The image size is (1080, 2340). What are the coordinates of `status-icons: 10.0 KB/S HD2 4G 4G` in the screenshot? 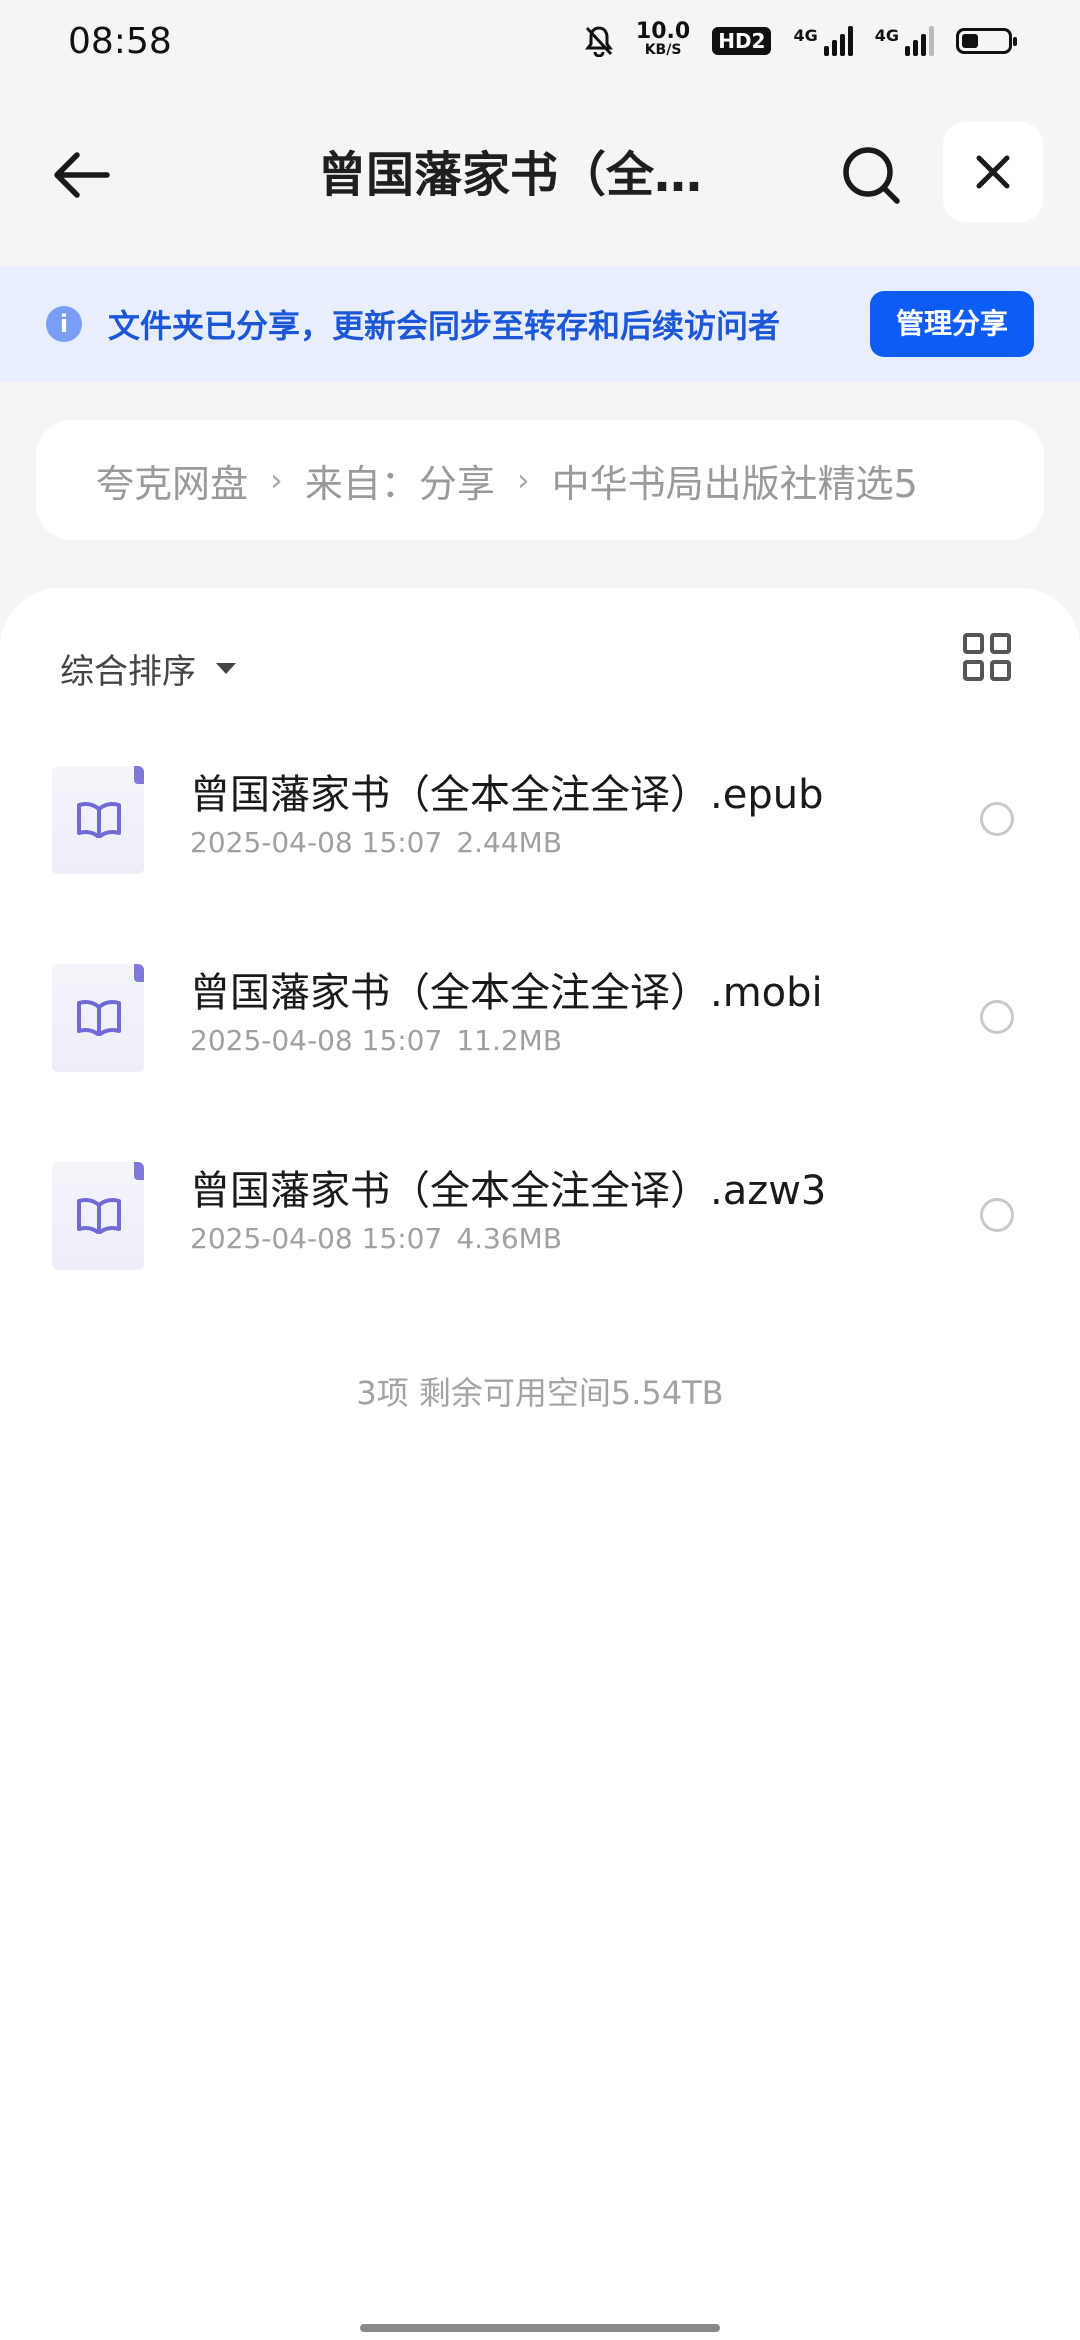 It's located at (800, 39).